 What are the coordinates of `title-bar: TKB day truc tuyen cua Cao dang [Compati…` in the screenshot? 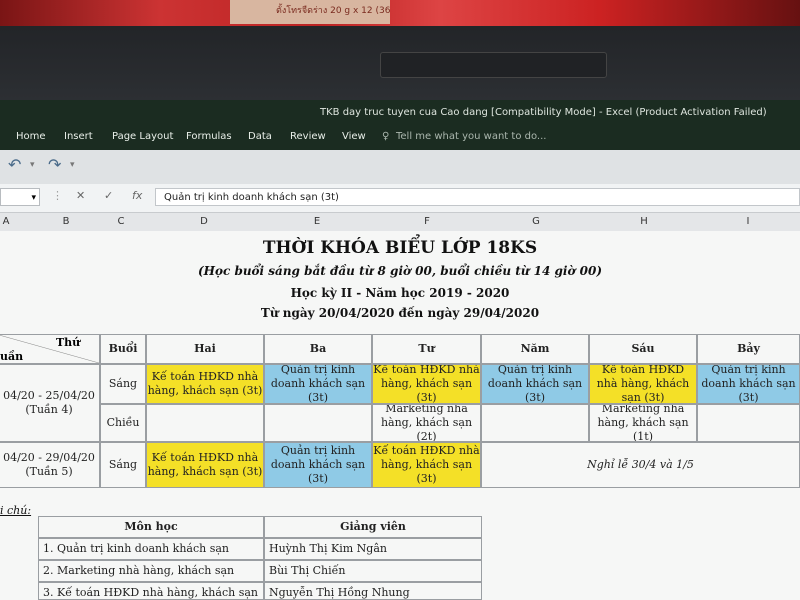 It's located at (400, 114).